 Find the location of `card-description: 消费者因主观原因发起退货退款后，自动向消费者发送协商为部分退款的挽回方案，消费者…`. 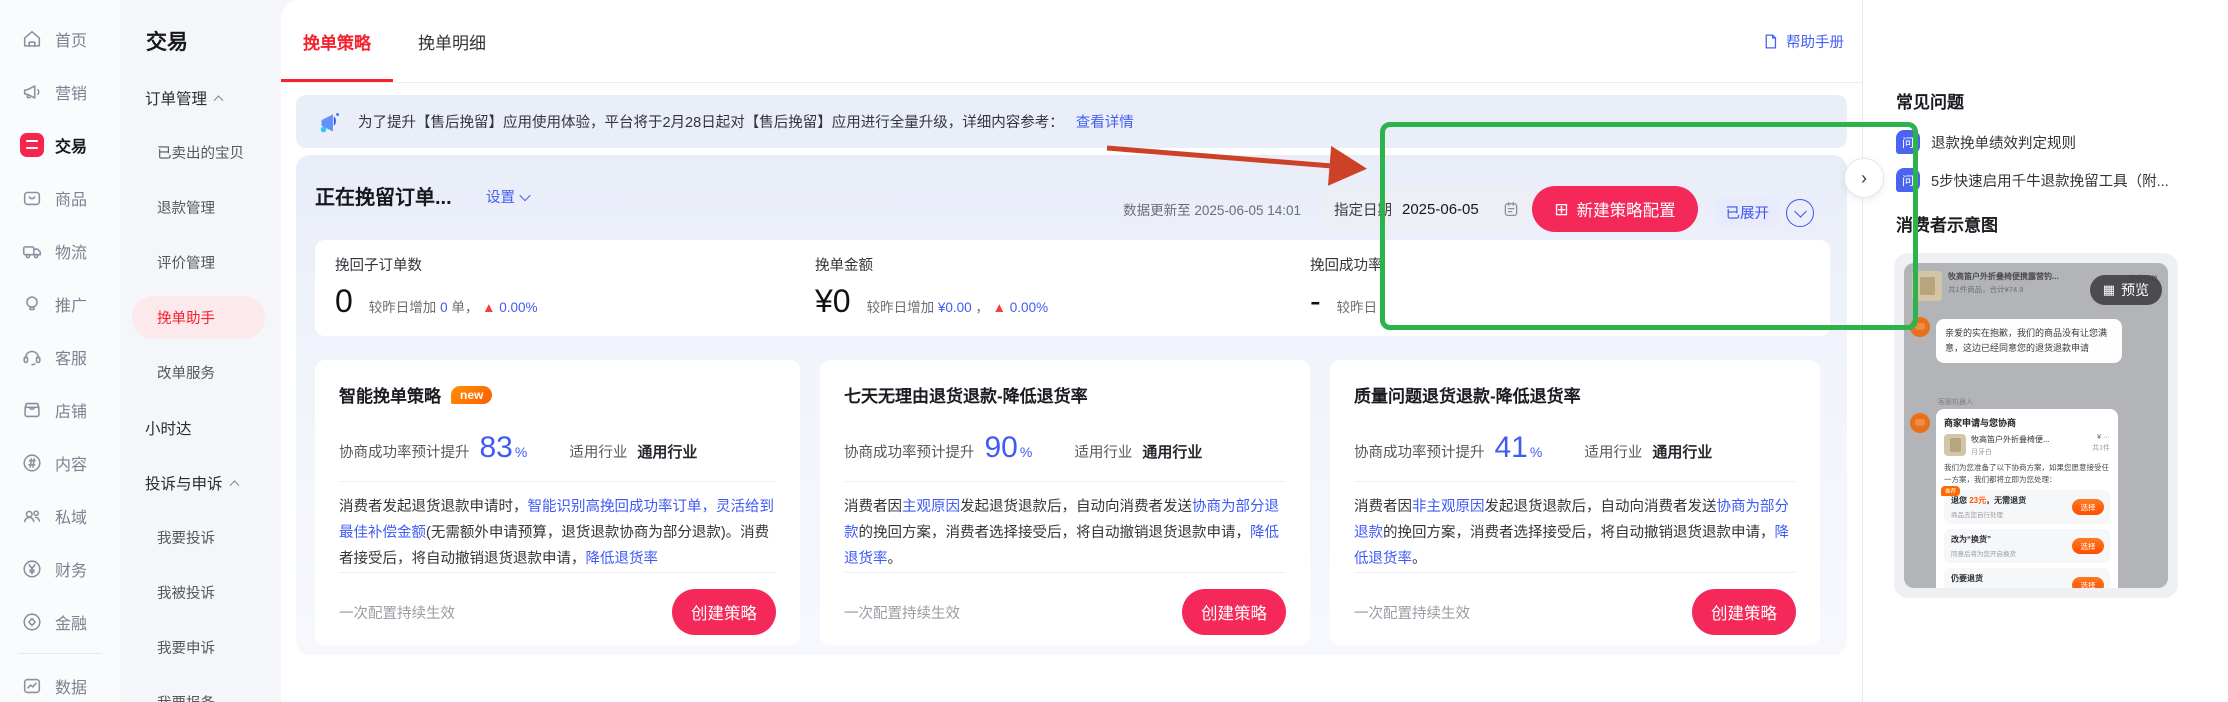

card-description: 消费者因主观原因发起退货退款后，自动向消费者发送协商为部分退款的挽回方案，消费者… is located at coordinates (1061, 533).